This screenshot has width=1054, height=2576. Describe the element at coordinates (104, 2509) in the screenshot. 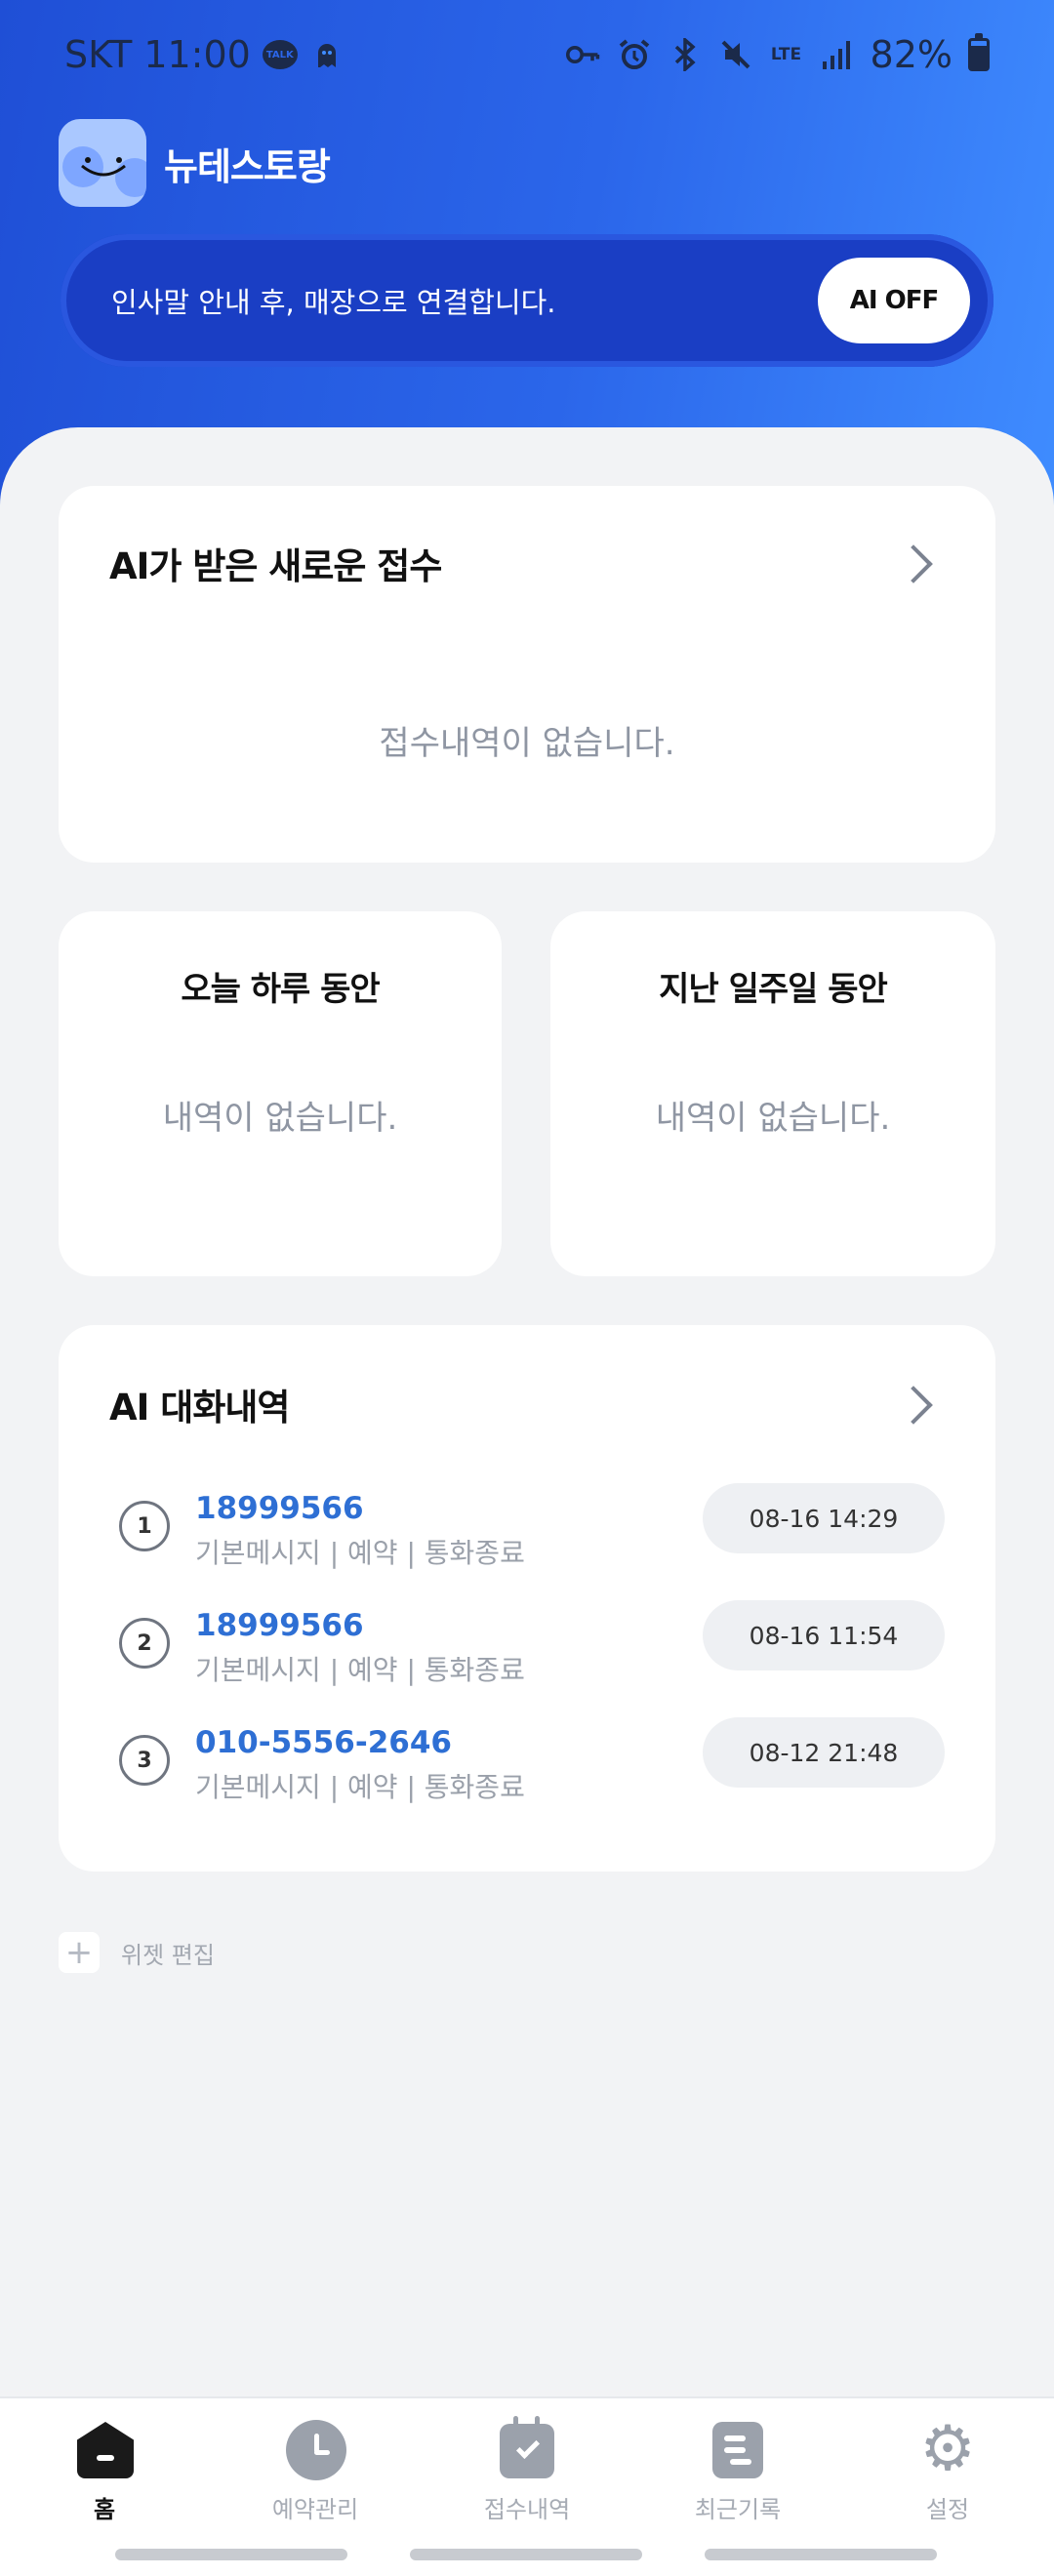

I see `tab-label: 홈` at that location.